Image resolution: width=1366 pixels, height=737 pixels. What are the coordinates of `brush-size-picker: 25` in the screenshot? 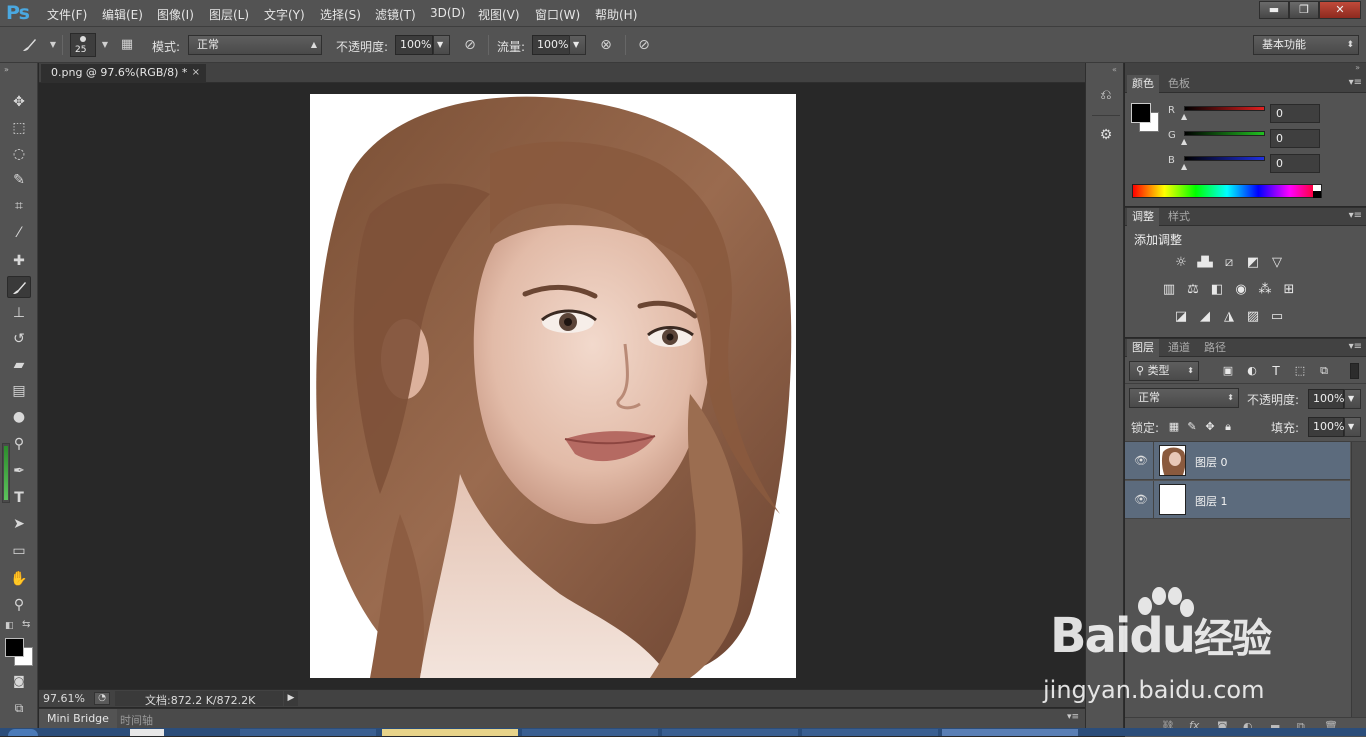 It's located at (83, 45).